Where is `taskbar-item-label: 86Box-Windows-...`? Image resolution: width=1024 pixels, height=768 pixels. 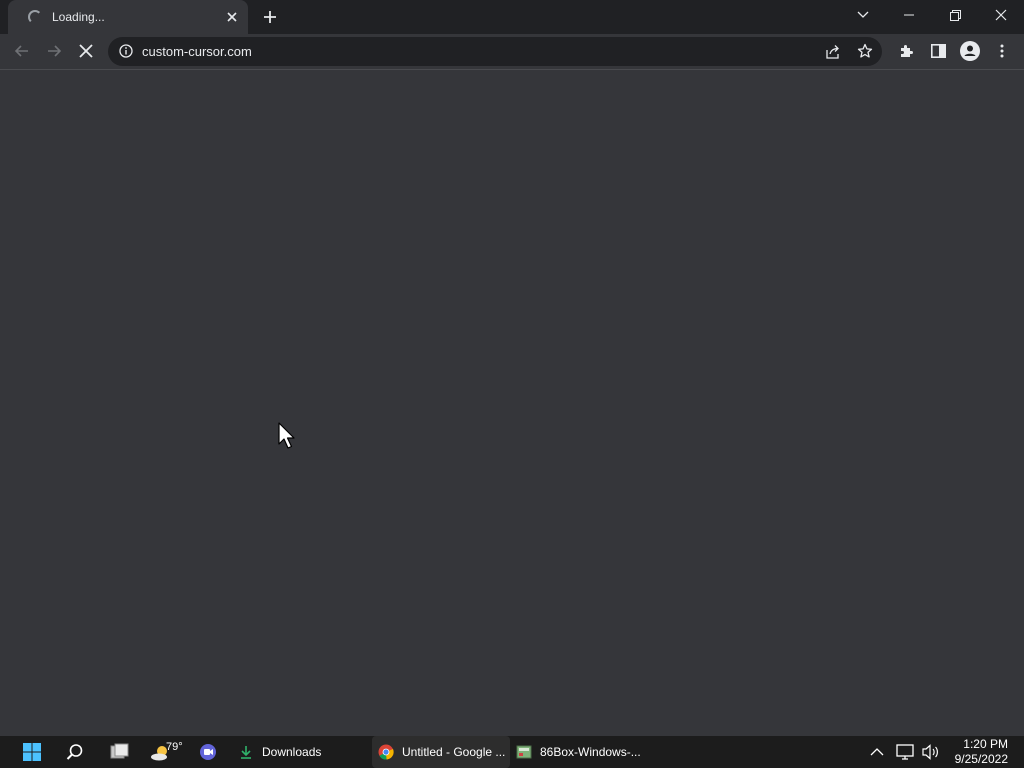
taskbar-item-label: 86Box-Windows-... is located at coordinates (590, 752).